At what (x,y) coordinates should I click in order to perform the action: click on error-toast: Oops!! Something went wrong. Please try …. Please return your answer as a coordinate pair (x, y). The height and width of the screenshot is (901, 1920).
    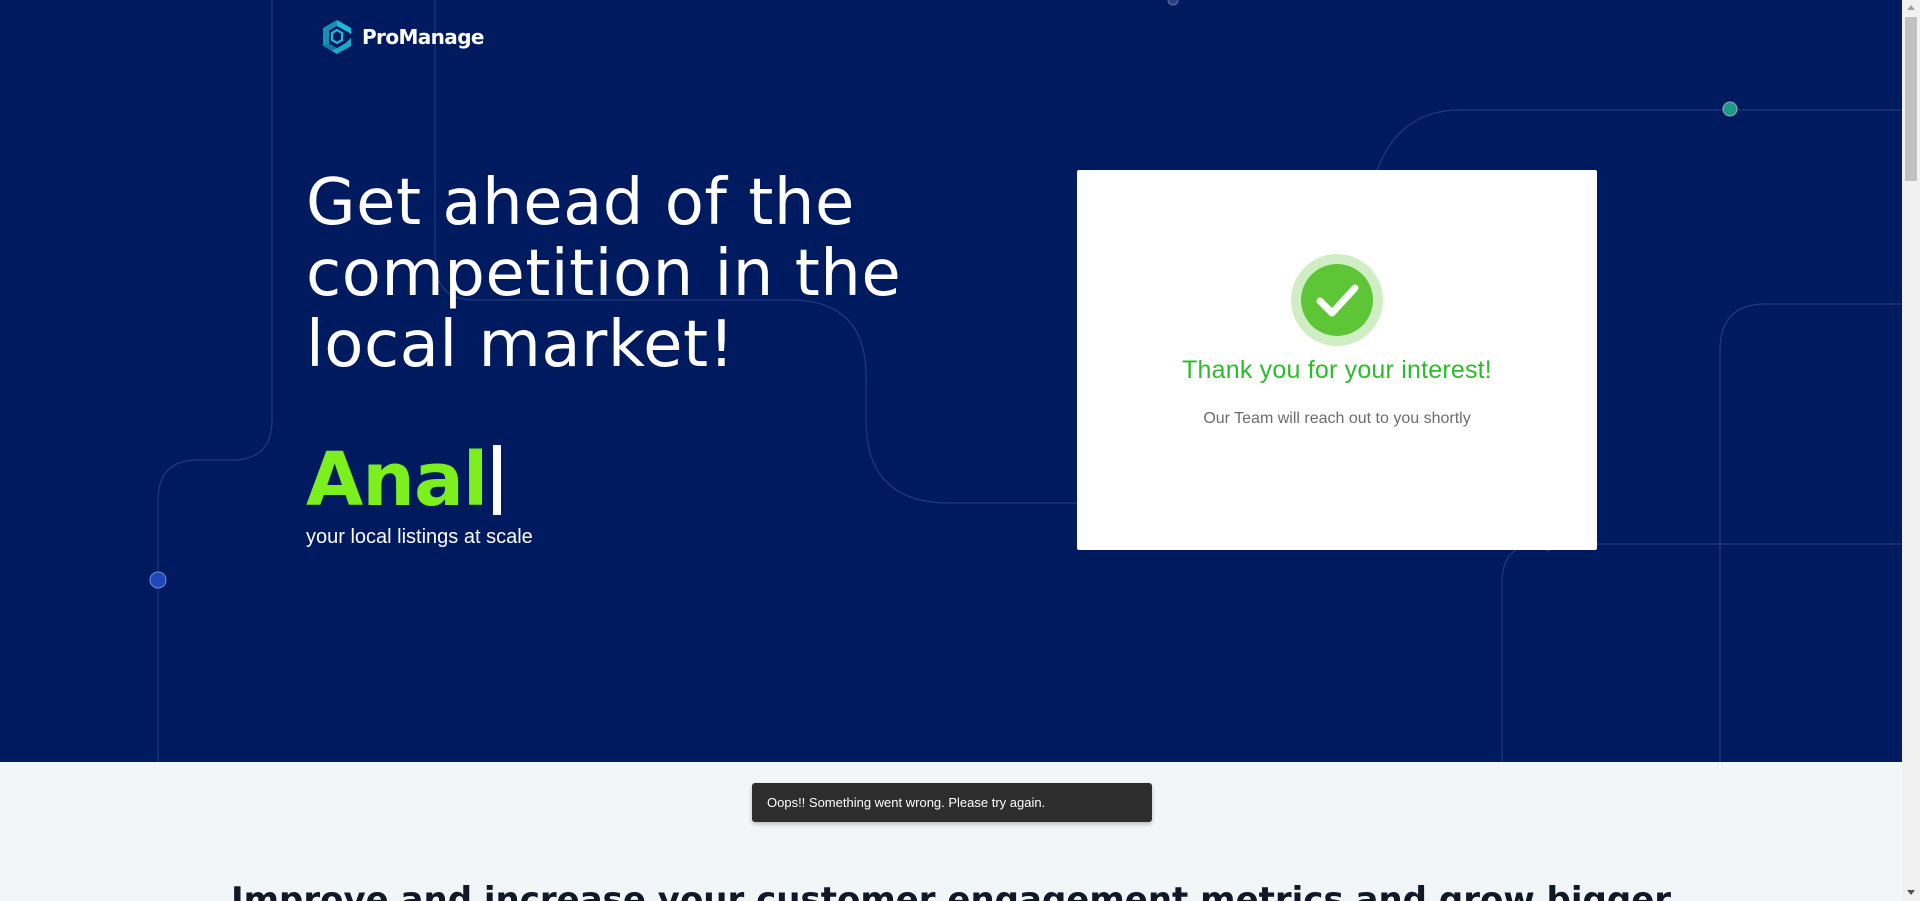
    Looking at the image, I should click on (952, 802).